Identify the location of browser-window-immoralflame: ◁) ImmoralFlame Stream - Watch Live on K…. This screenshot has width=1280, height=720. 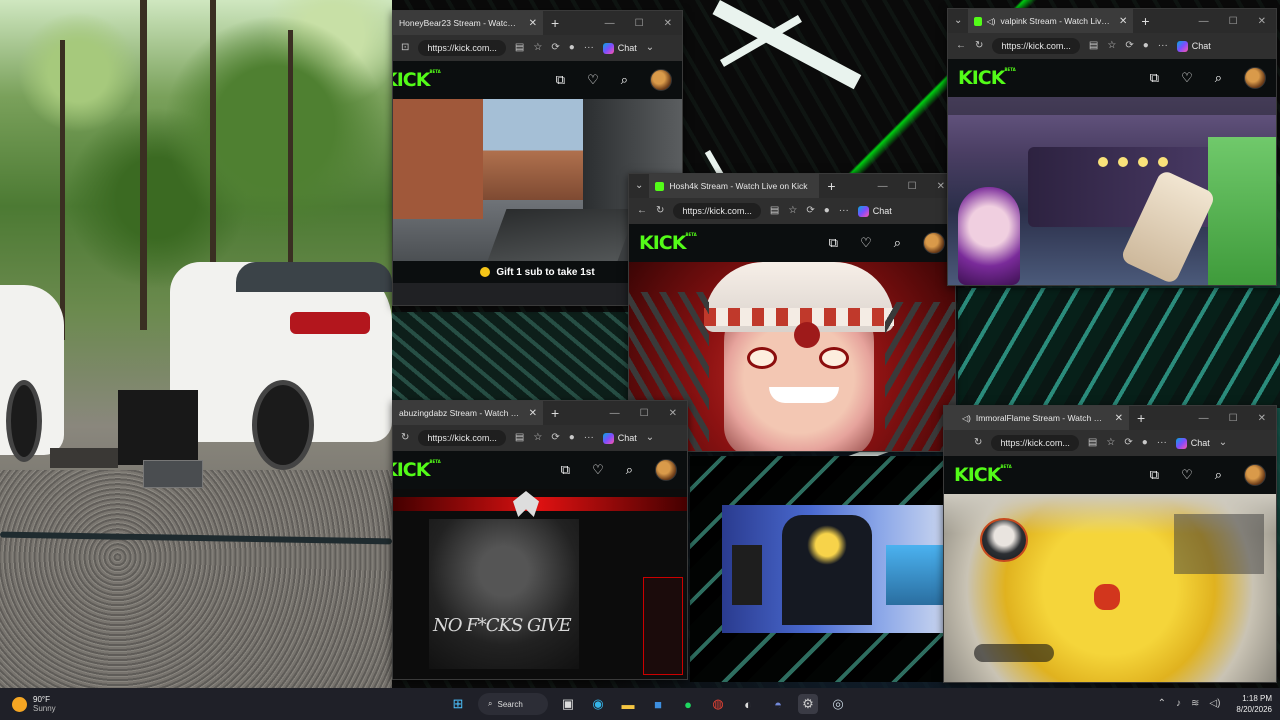
(1110, 544).